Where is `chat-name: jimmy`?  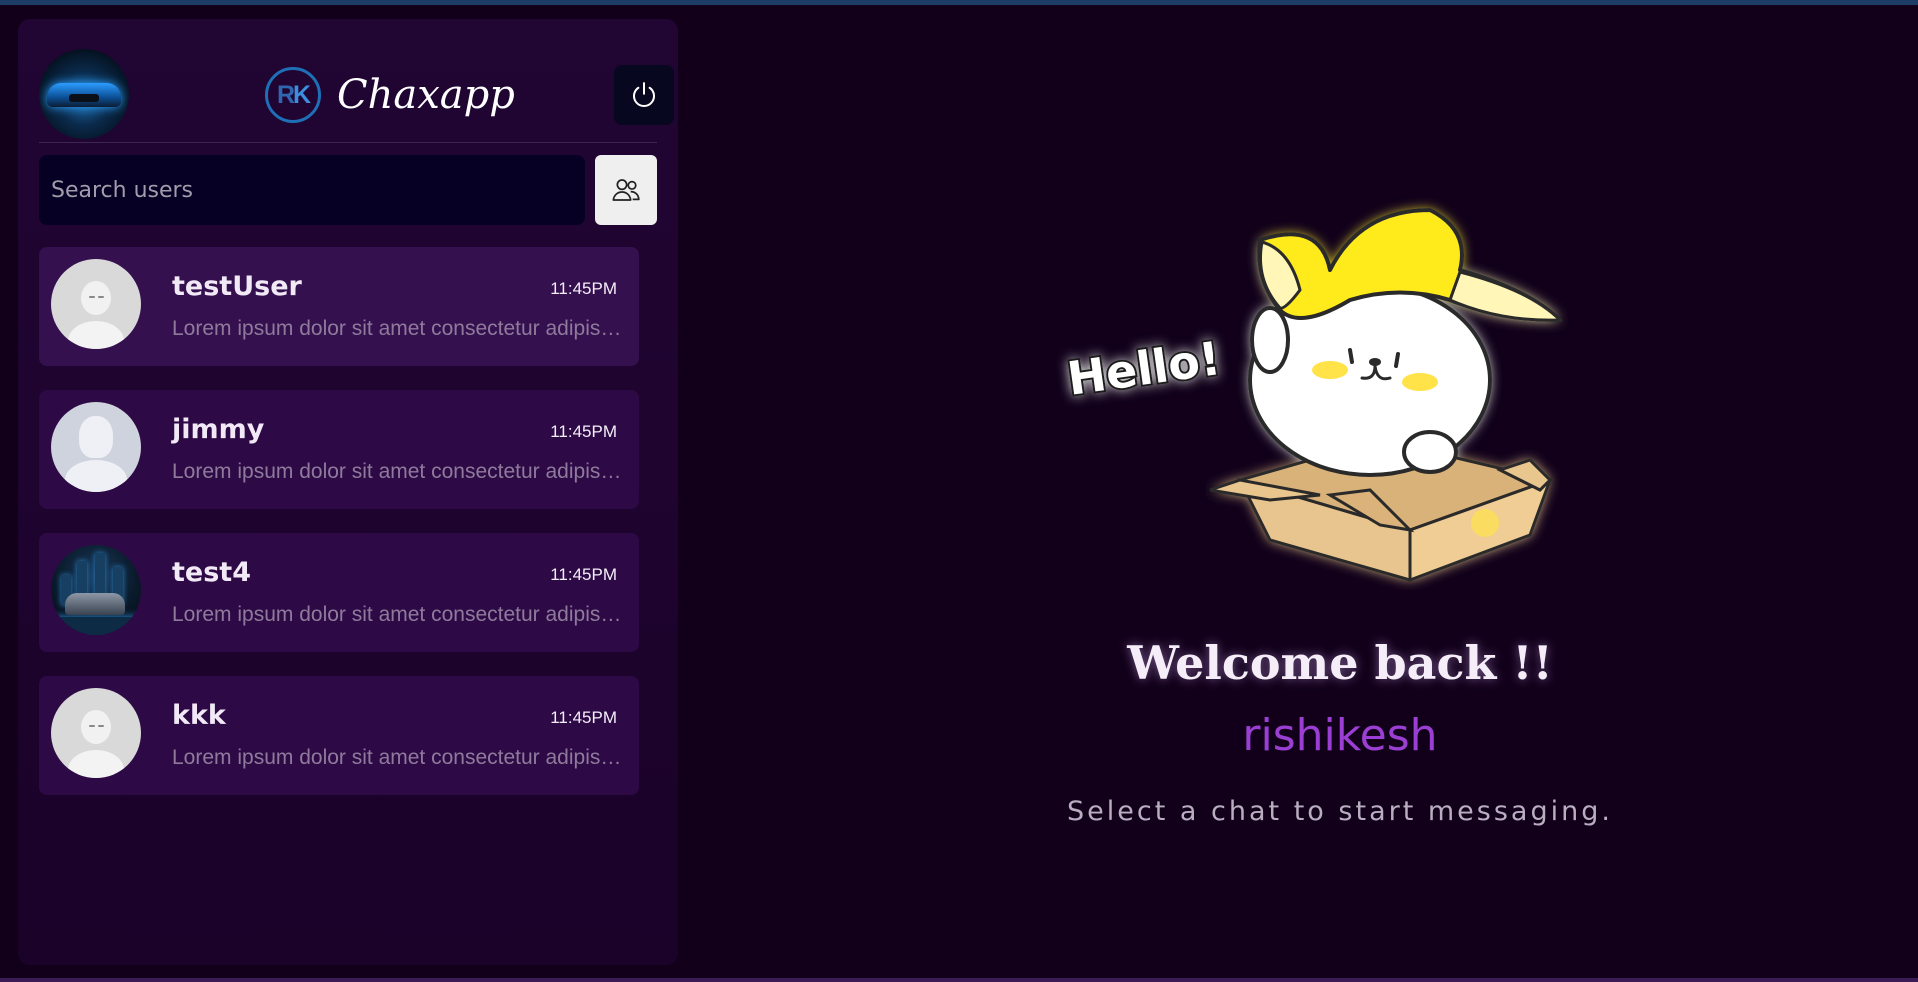 chat-name: jimmy is located at coordinates (218, 429).